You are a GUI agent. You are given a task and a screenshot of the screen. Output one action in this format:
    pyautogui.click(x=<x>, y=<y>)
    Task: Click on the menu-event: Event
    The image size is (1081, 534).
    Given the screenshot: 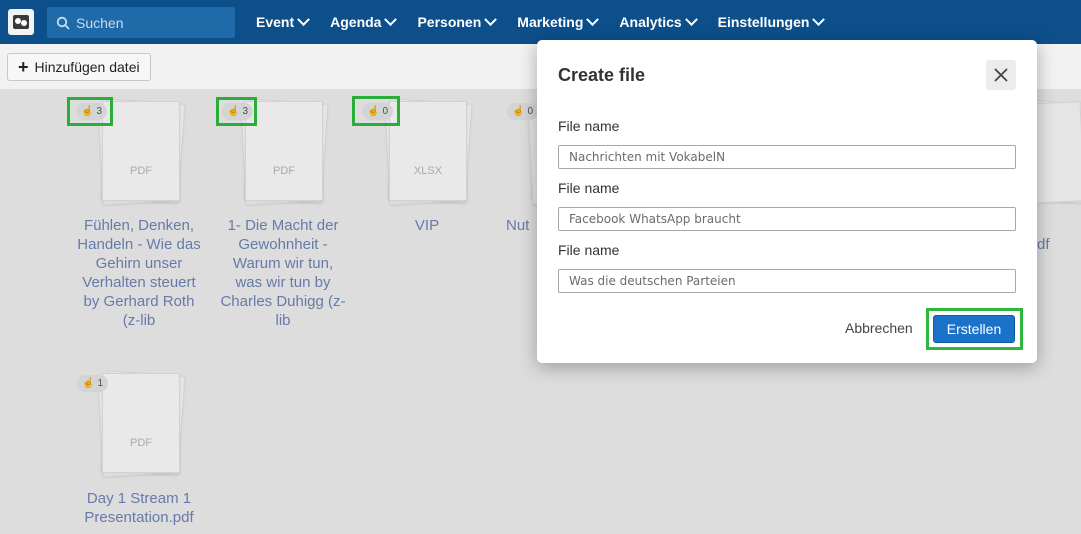 What is the action you would take?
    pyautogui.click(x=283, y=21)
    